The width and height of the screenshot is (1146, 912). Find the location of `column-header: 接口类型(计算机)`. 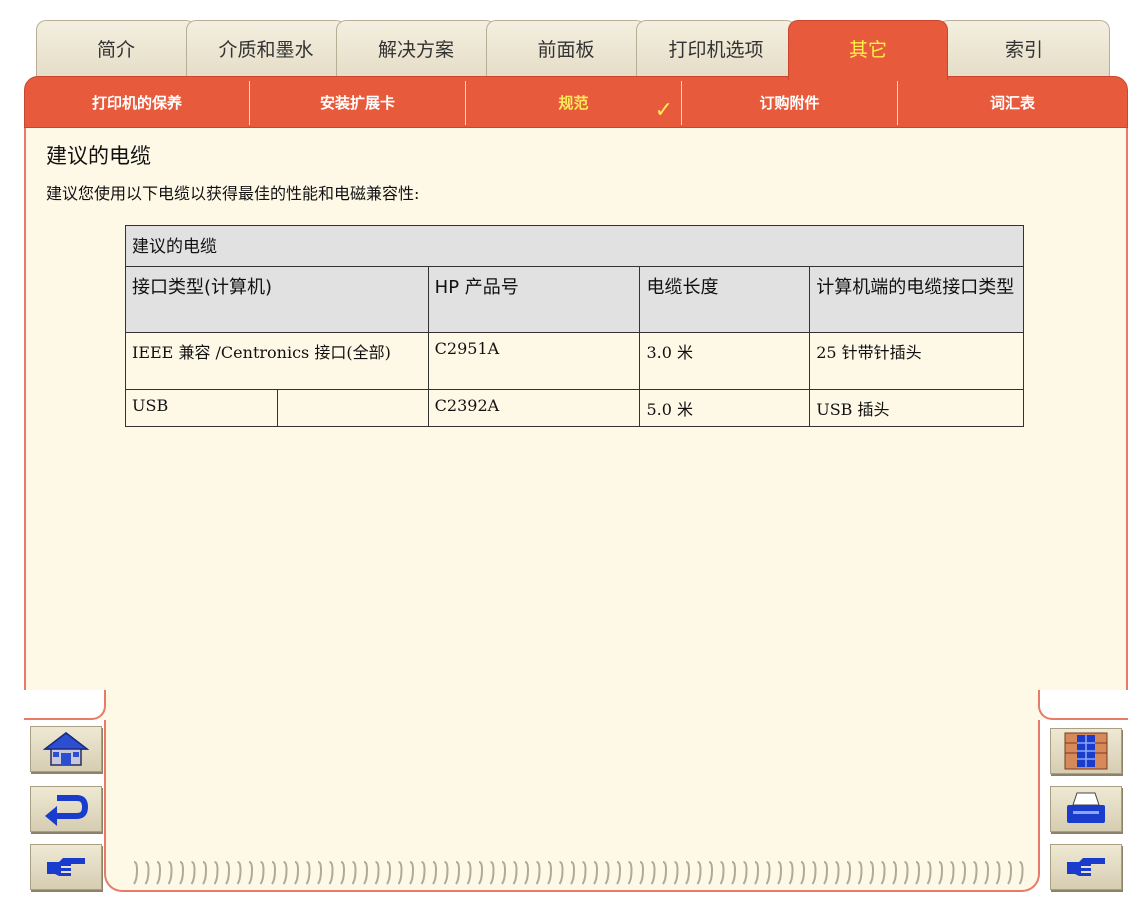

column-header: 接口类型(计算机) is located at coordinates (277, 299).